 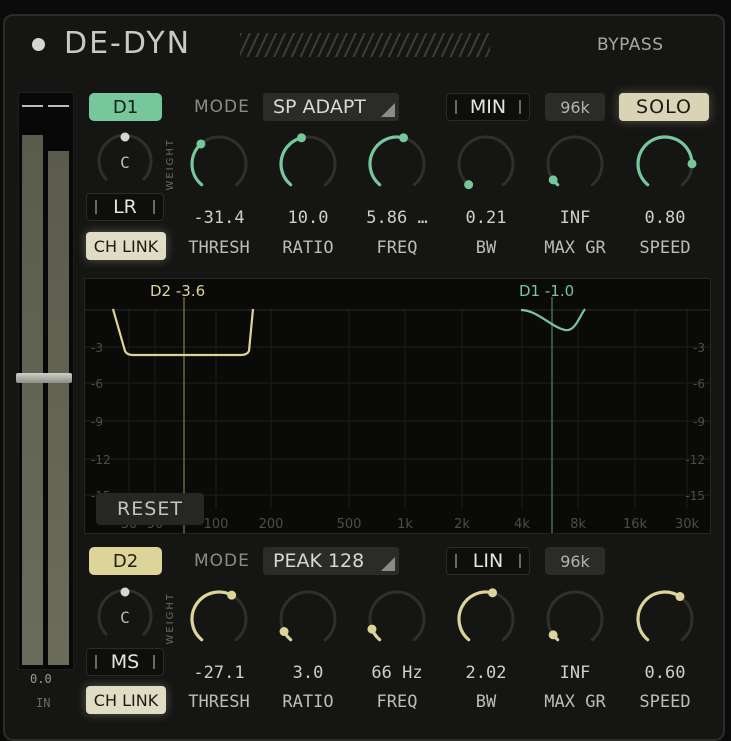 What do you see at coordinates (397, 248) in the screenshot?
I see `band-1-freq-label: FREQ` at bounding box center [397, 248].